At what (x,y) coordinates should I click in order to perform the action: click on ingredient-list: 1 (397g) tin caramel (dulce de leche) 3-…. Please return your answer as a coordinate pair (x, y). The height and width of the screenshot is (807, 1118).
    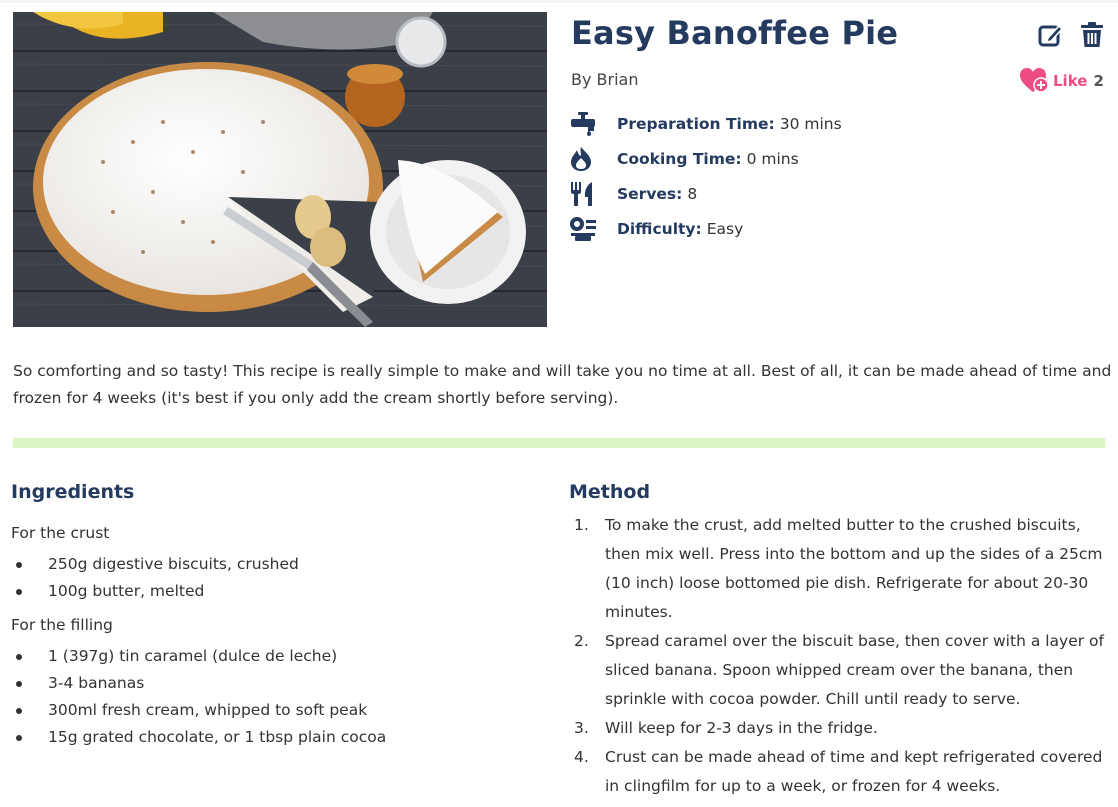
    Looking at the image, I should click on (271, 697).